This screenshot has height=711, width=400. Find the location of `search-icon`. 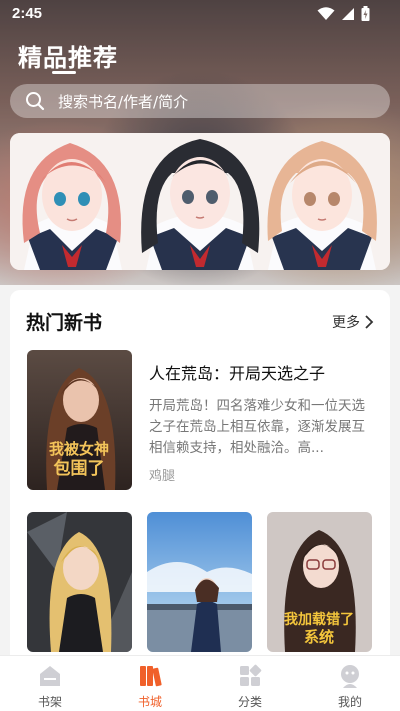

search-icon is located at coordinates (35, 101).